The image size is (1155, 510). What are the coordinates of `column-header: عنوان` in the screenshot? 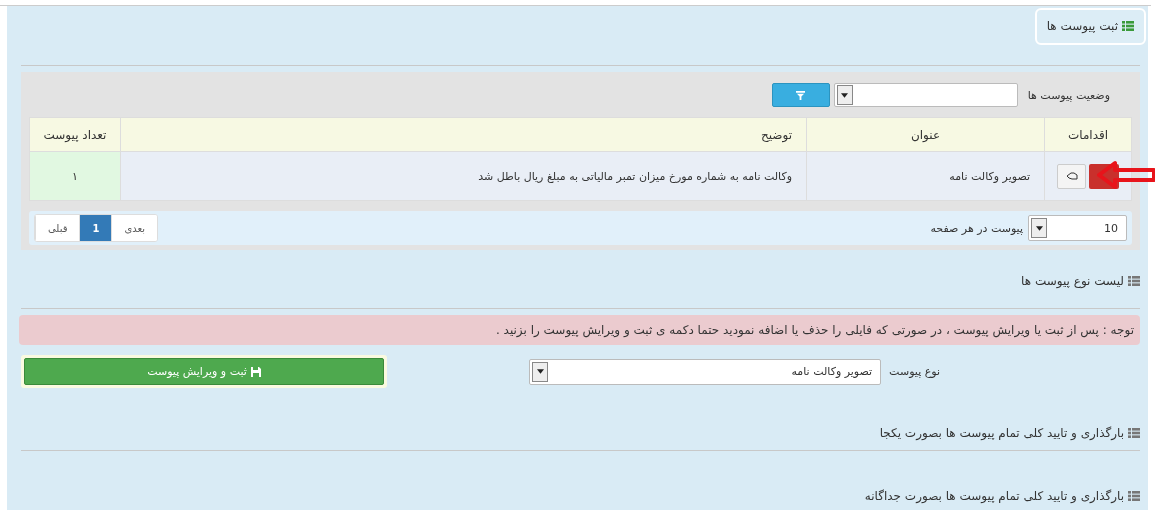 It's located at (925, 134).